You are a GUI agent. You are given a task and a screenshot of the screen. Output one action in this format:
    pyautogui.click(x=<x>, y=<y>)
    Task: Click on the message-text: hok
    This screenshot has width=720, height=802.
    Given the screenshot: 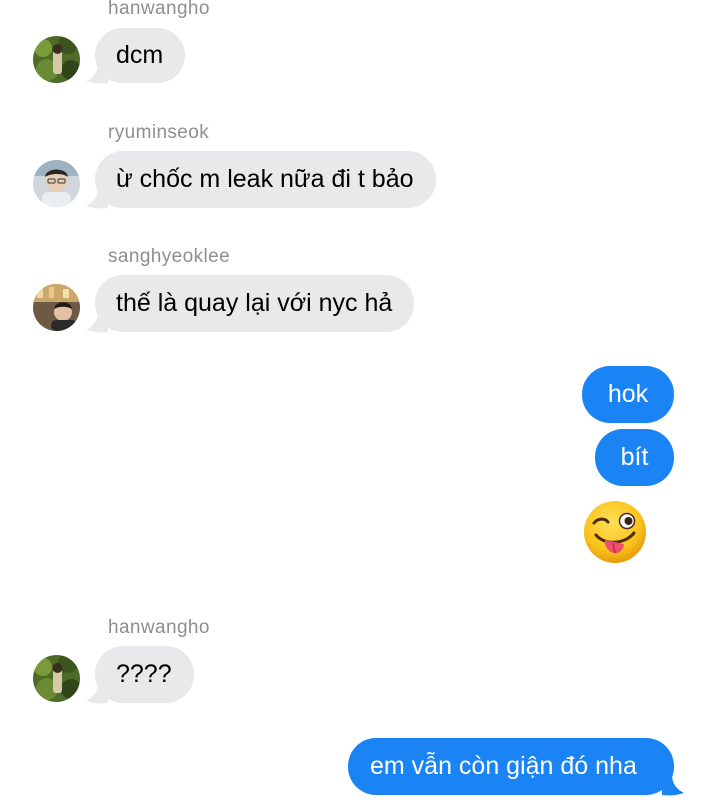 What is the action you would take?
    pyautogui.click(x=628, y=394)
    